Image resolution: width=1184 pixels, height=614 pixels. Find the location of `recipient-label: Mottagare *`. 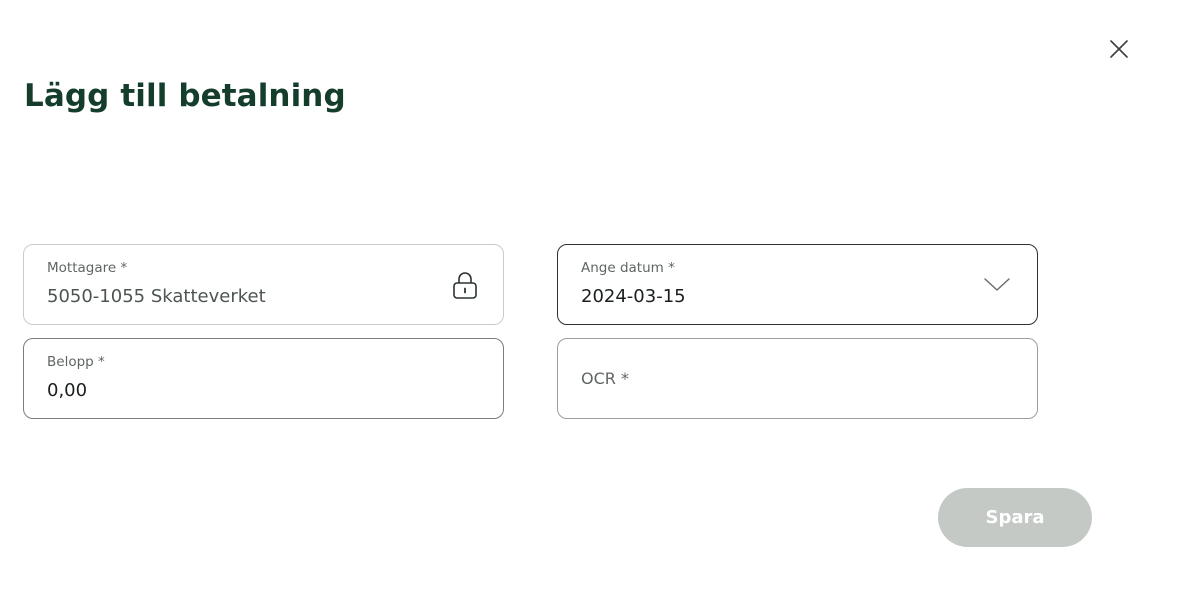

recipient-label: Mottagare * is located at coordinates (87, 268).